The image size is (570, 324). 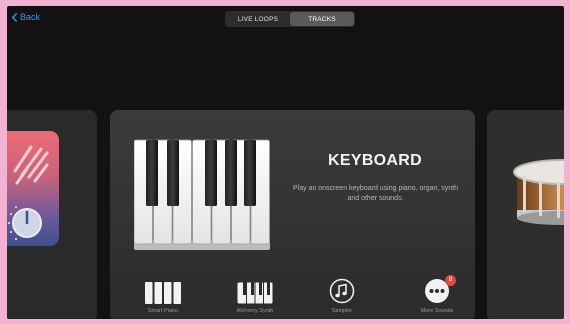 I want to click on snare-drum-icon, so click(x=538, y=192).